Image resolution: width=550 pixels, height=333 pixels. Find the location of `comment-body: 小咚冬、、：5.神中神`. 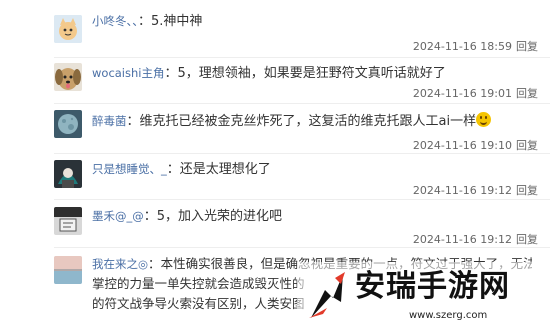

comment-body: 小咚冬、、：5.神中神 is located at coordinates (316, 21).